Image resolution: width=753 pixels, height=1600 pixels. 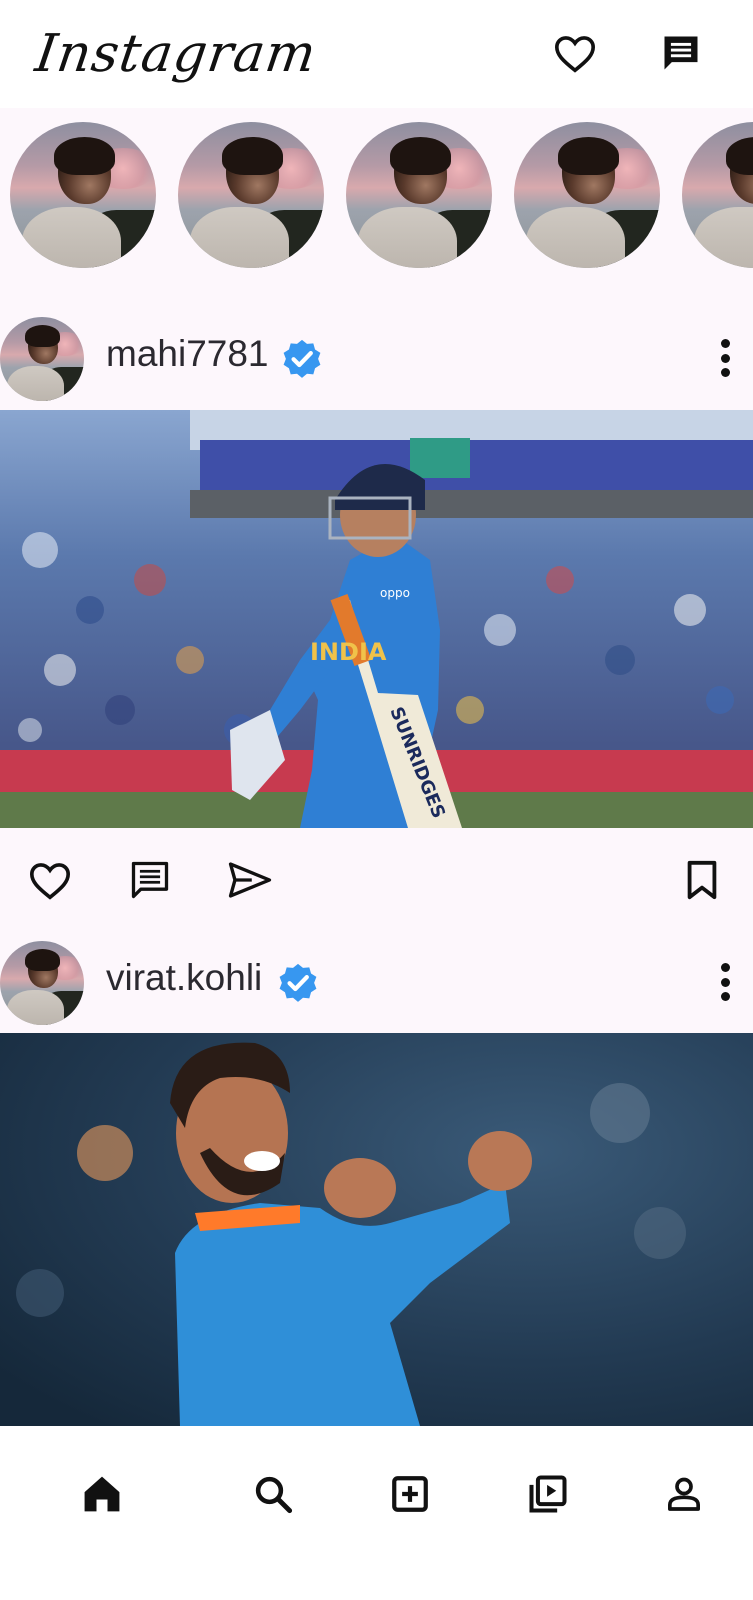 I want to click on notifications-heart-icon, so click(x=575, y=53).